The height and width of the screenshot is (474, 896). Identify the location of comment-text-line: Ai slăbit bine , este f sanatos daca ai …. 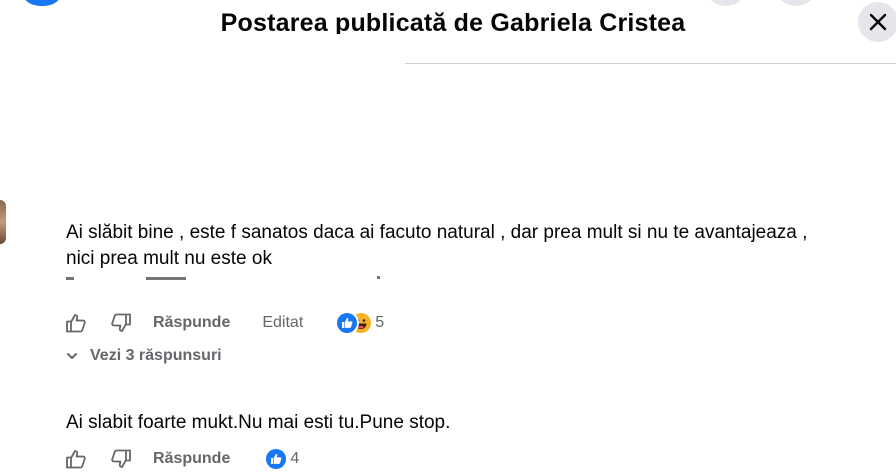
(437, 232).